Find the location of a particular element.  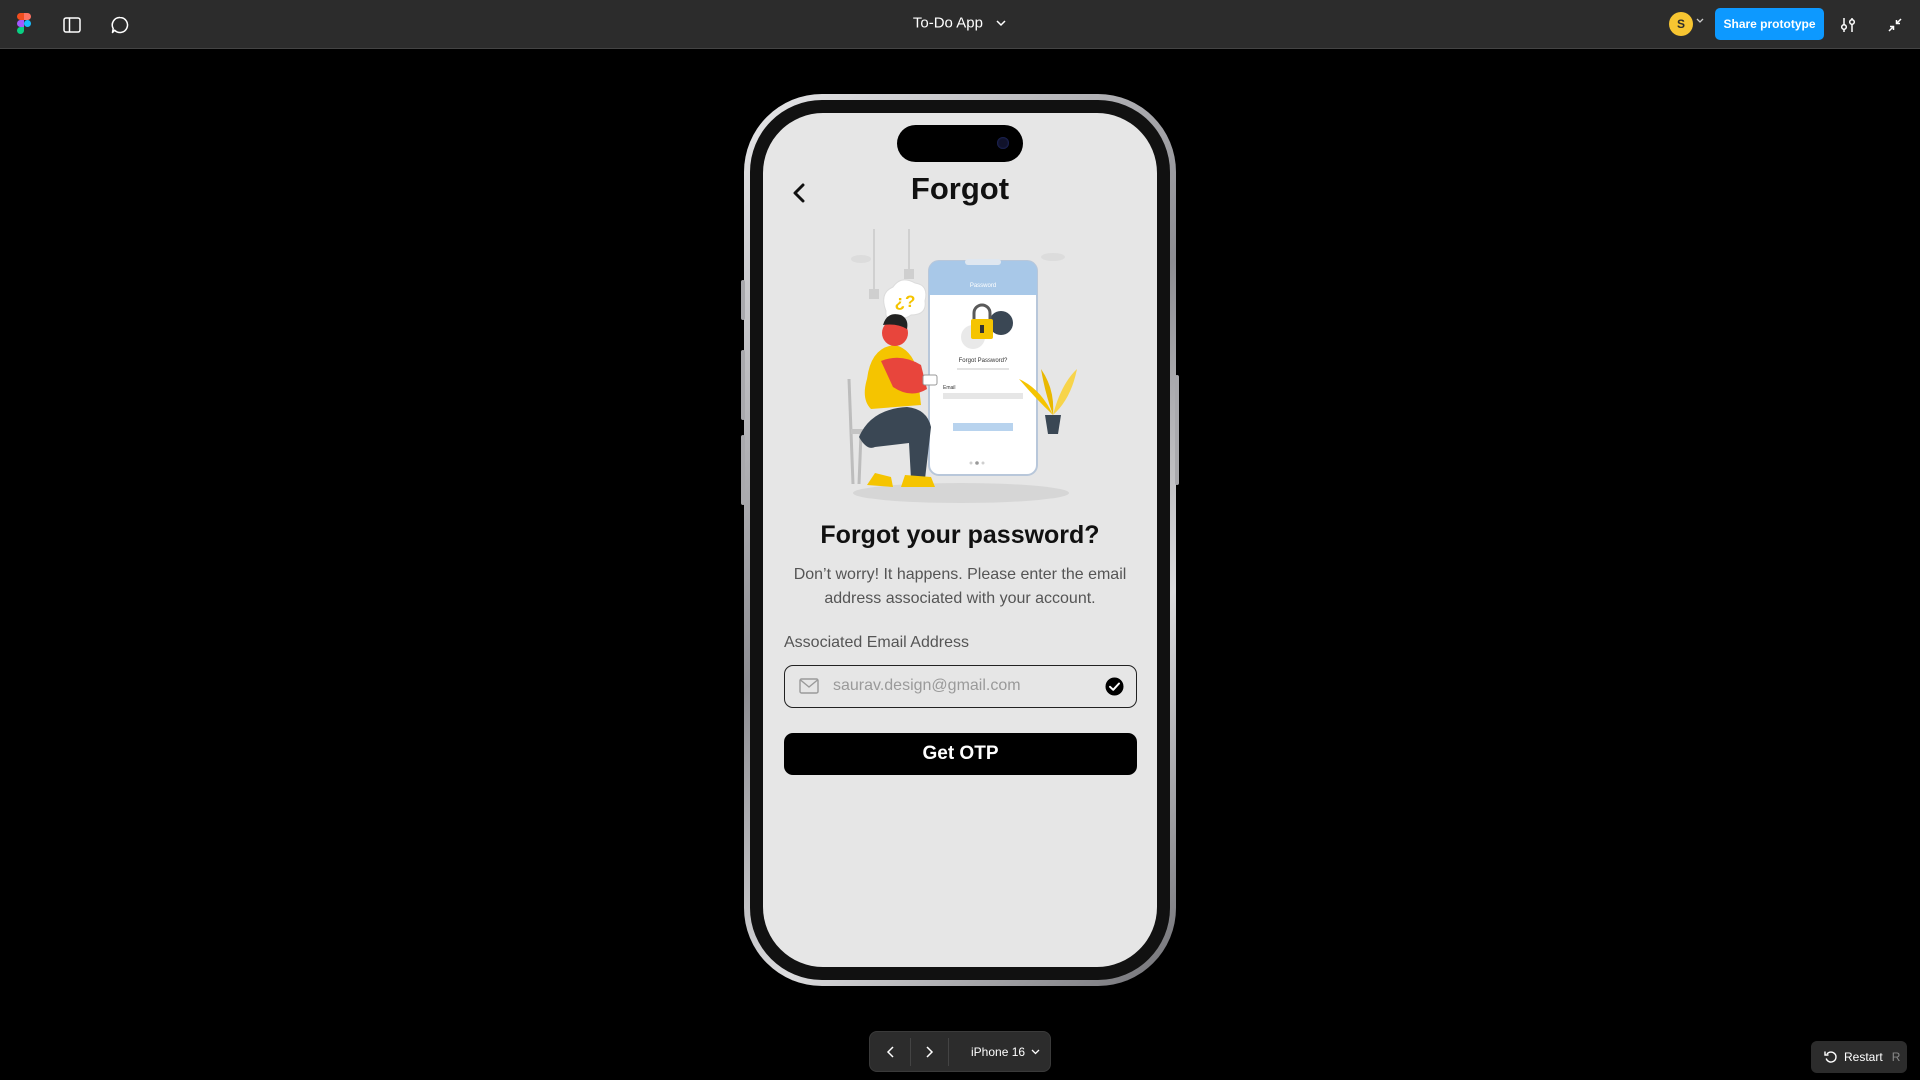

illustration-card-title: Forgot Password? is located at coordinates (983, 361).